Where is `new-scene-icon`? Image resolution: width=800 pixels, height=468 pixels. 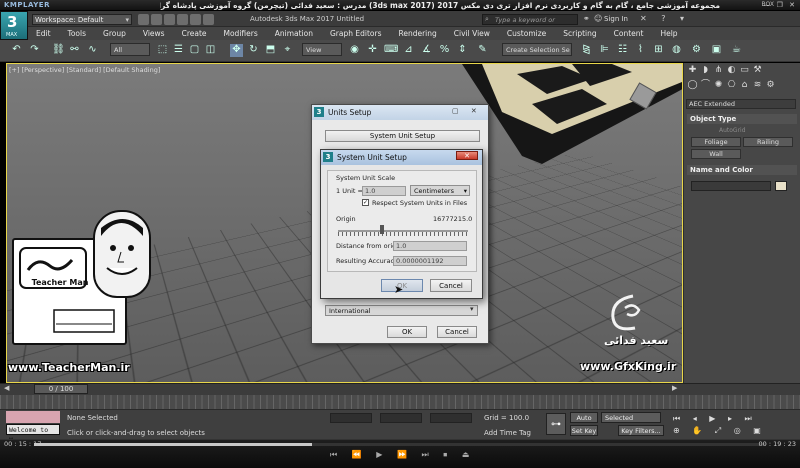
new-scene-icon is located at coordinates (143, 19).